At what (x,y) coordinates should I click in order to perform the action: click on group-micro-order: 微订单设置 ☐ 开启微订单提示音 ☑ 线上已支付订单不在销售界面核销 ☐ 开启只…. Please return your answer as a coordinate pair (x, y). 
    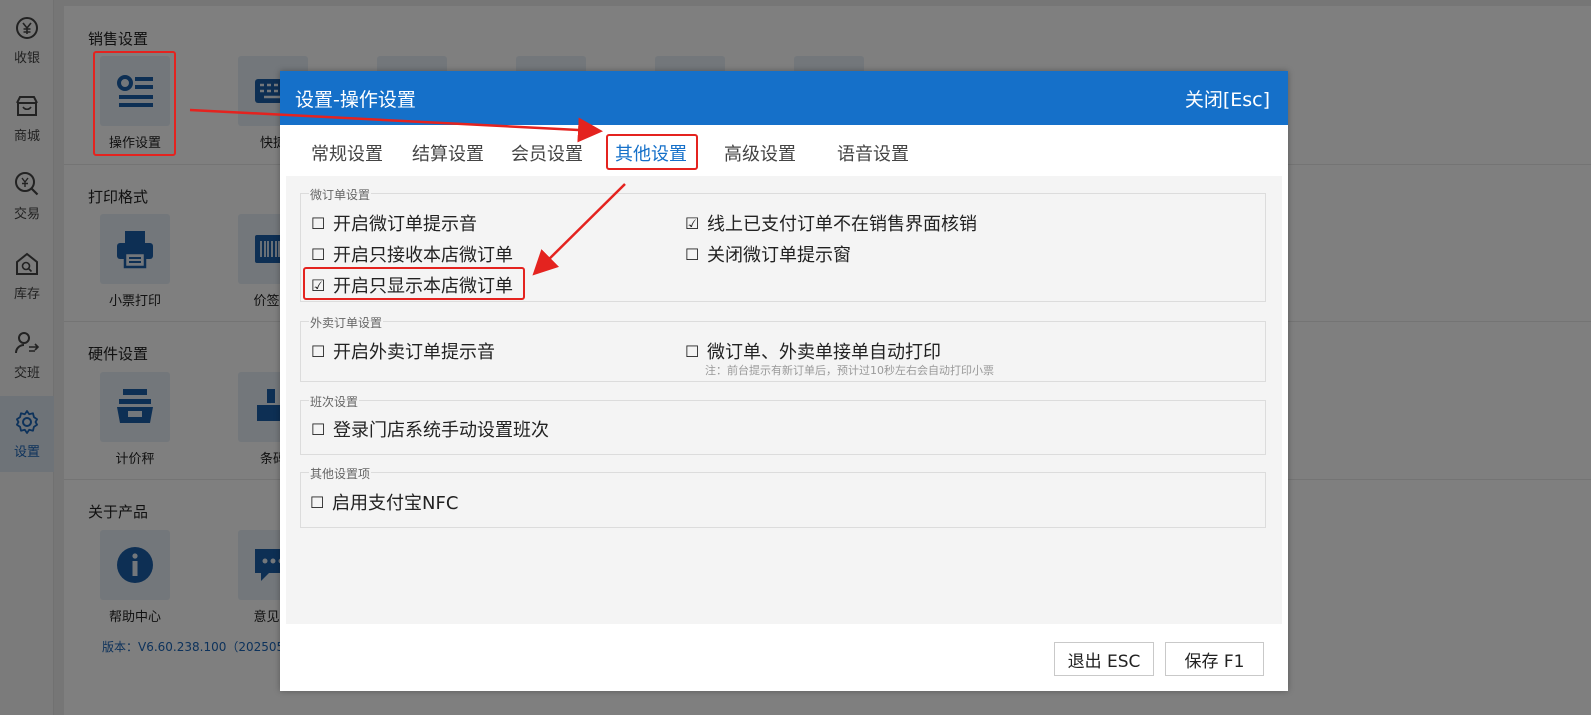
    Looking at the image, I should click on (783, 244).